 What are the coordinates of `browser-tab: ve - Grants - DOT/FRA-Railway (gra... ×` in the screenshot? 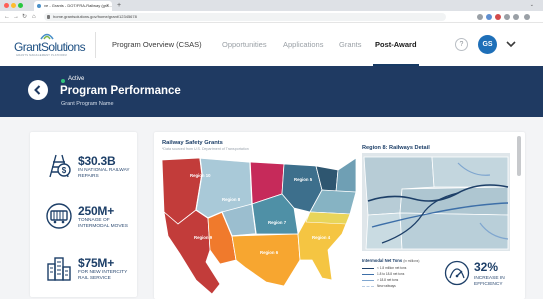 It's located at (73, 6).